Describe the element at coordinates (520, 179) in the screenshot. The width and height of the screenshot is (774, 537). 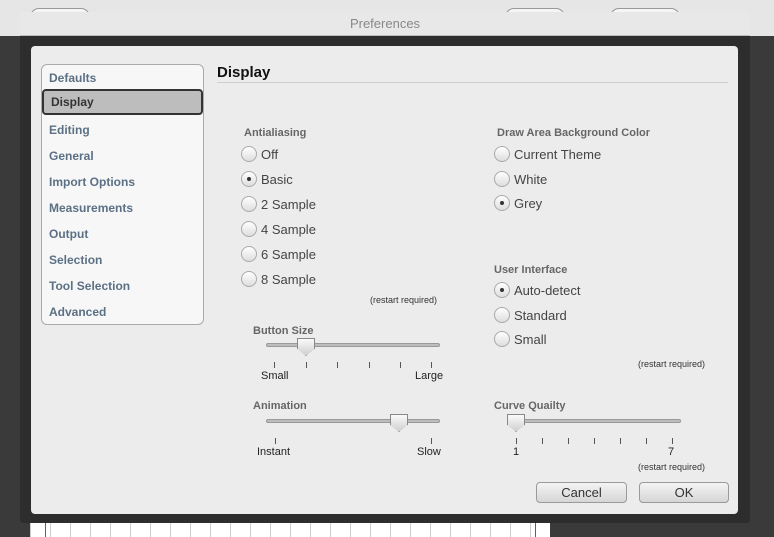
I see `background-option-white: White` at that location.